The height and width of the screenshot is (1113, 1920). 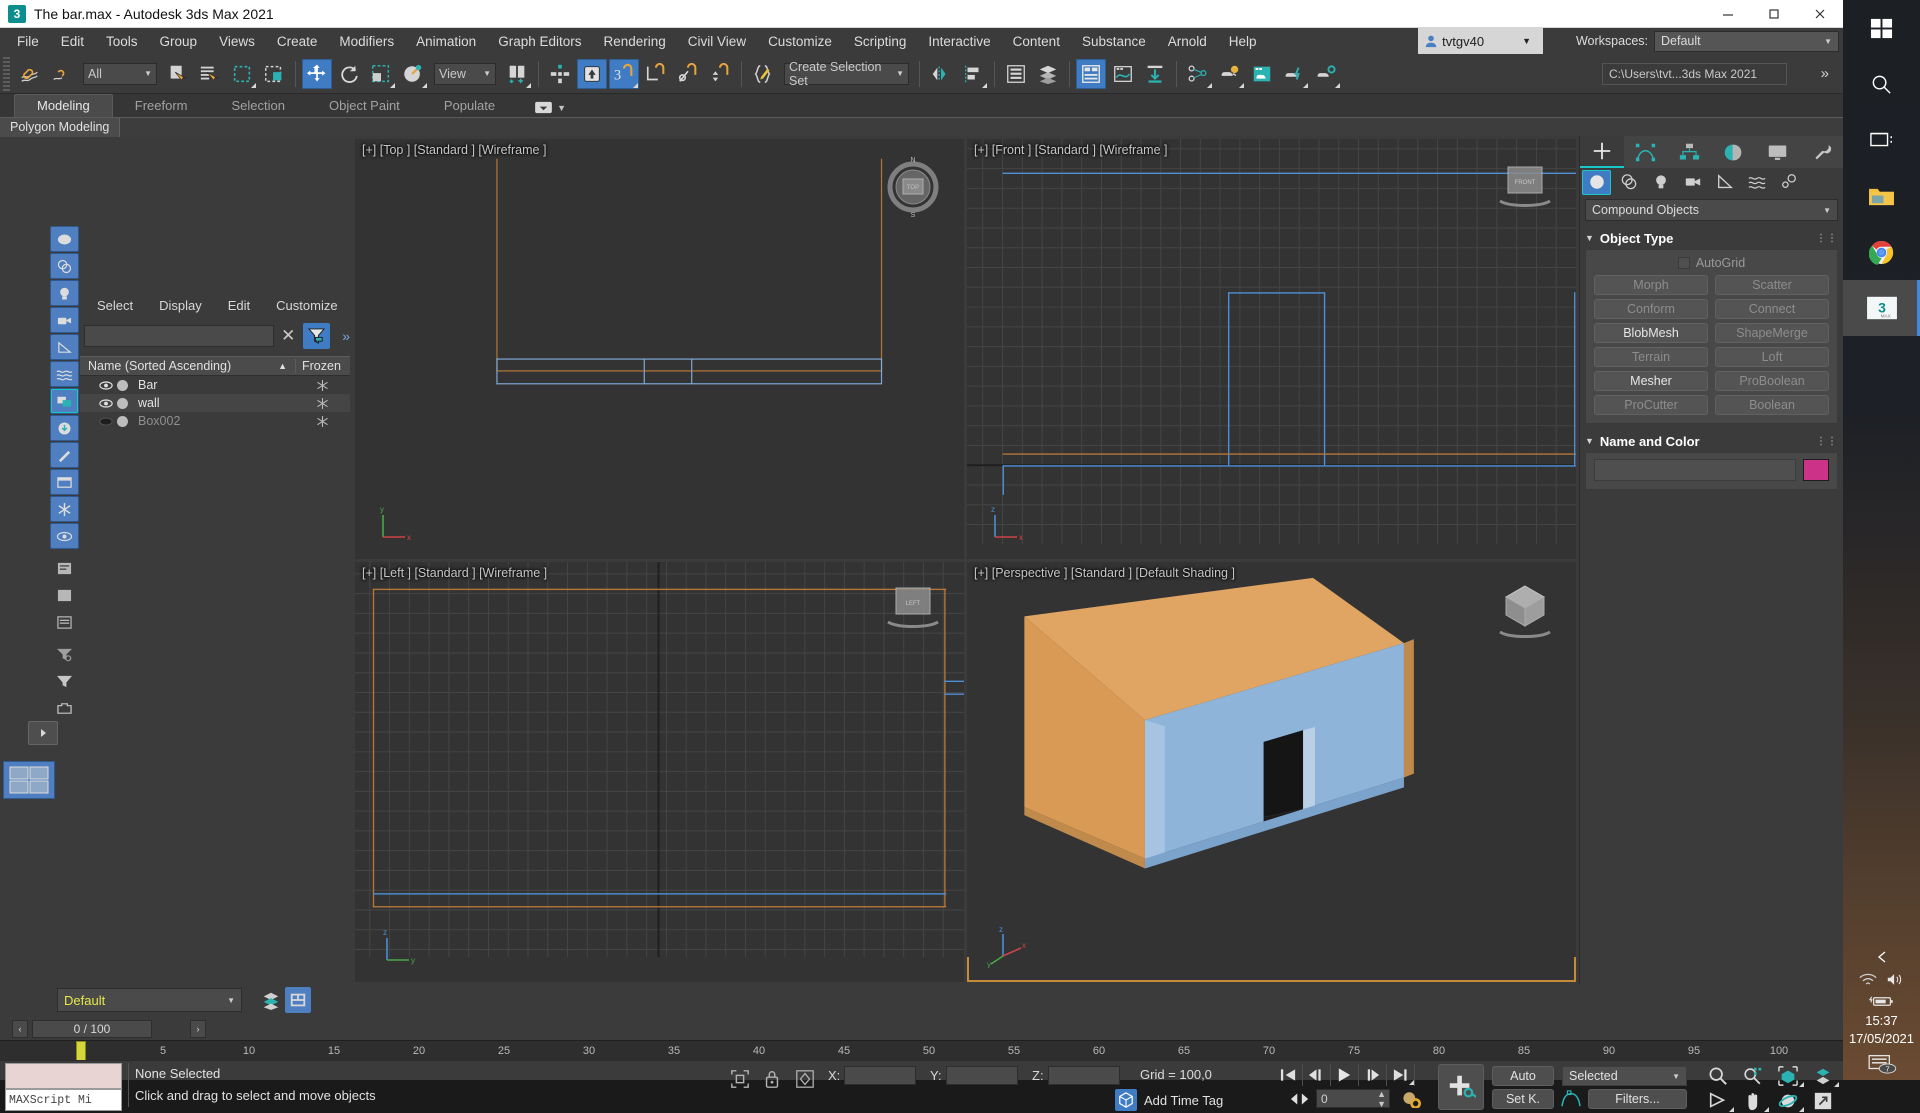 What do you see at coordinates (215, 403) in the screenshot?
I see `table-row: wall` at bounding box center [215, 403].